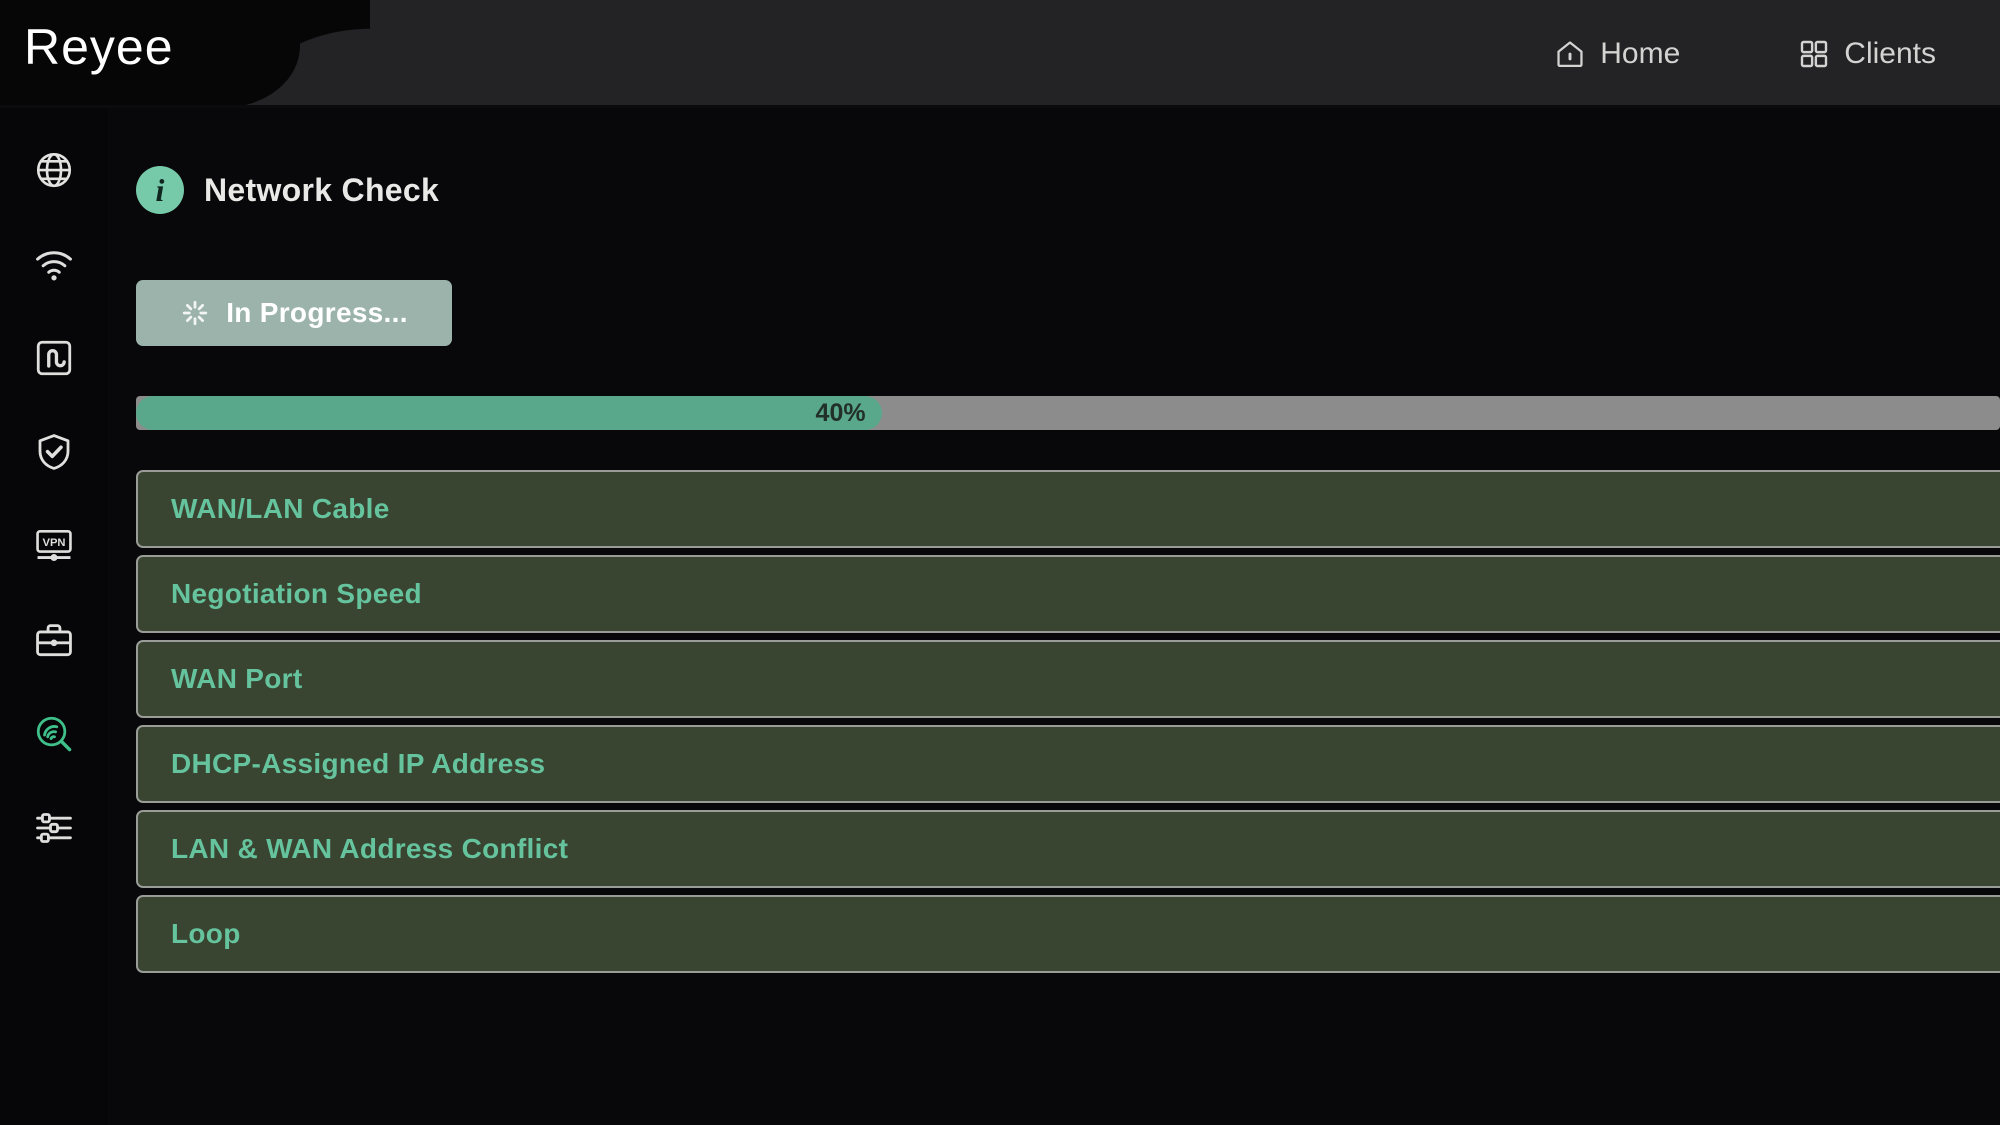 The width and height of the screenshot is (2000, 1125). Describe the element at coordinates (1570, 54) in the screenshot. I see `home-icon` at that location.